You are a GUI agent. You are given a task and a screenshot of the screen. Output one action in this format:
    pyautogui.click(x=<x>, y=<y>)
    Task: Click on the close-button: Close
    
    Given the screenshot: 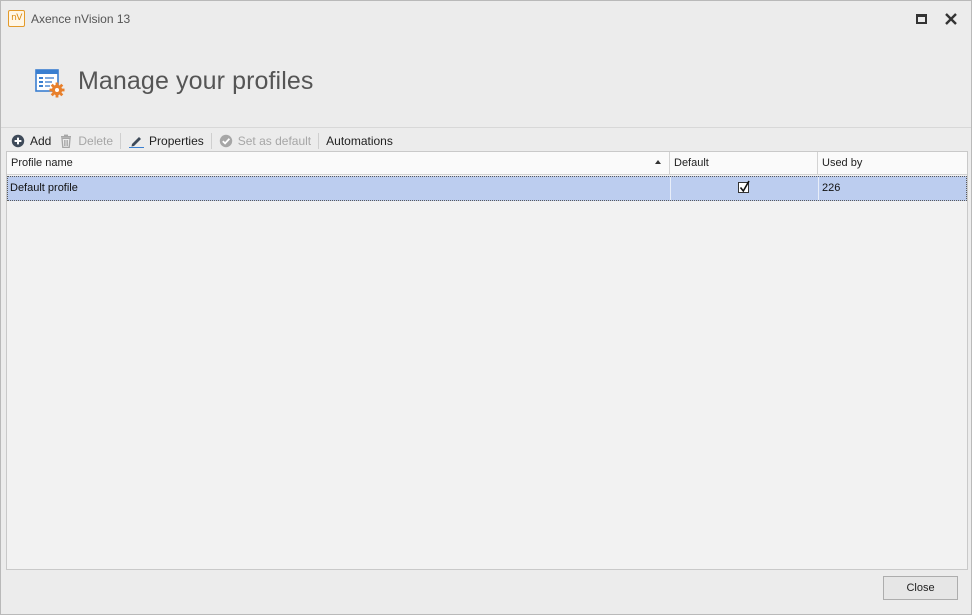 What is the action you would take?
    pyautogui.click(x=920, y=588)
    